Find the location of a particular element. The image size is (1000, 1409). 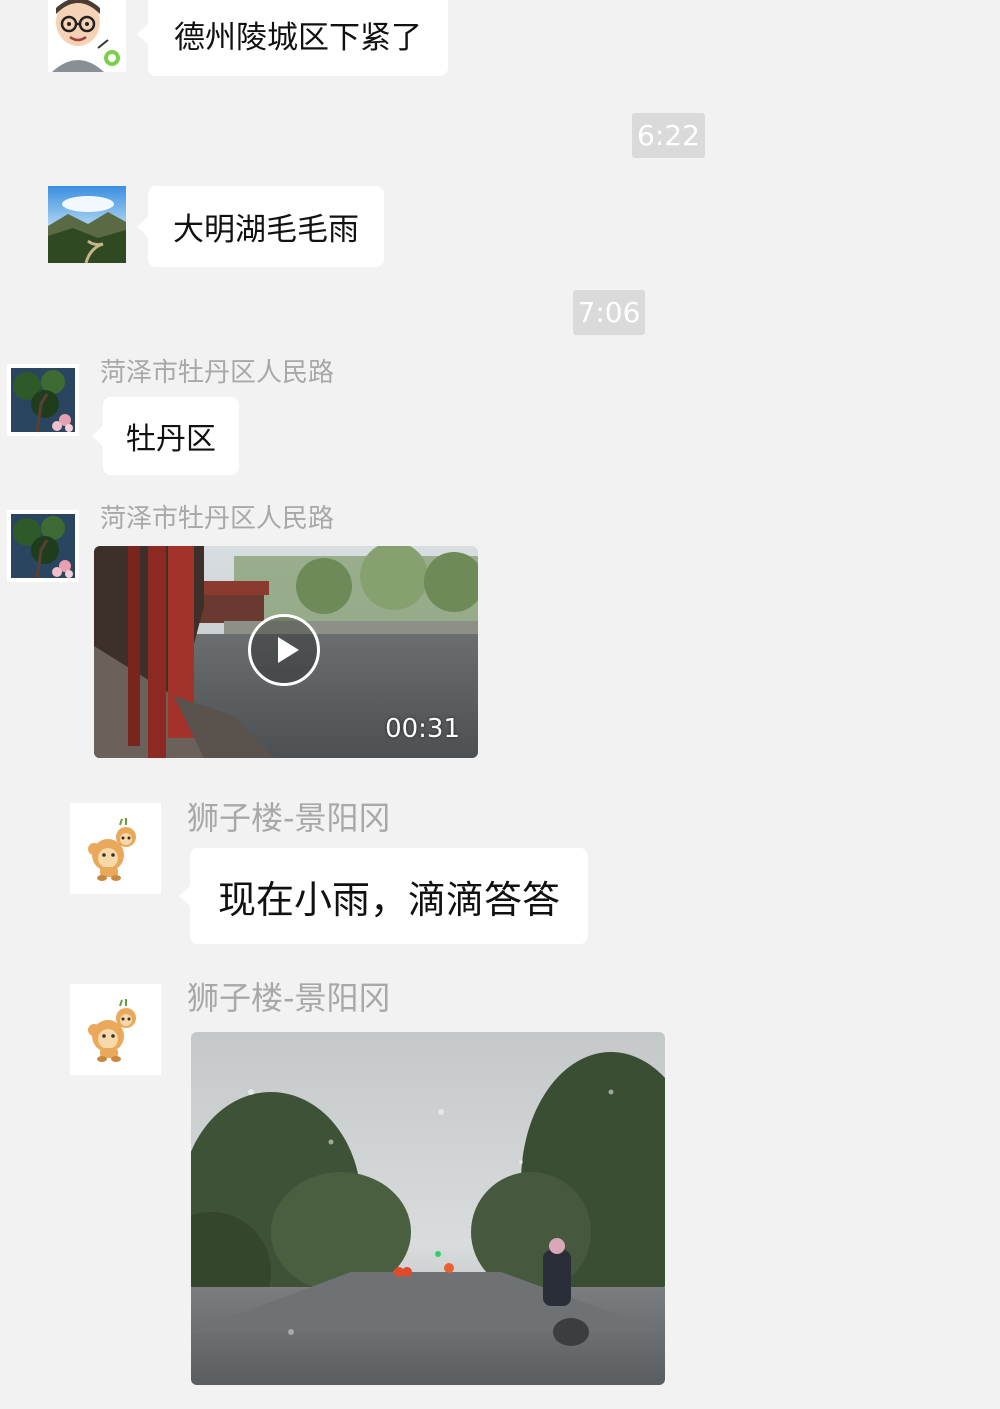

video-duration: 00:31 is located at coordinates (422, 729).